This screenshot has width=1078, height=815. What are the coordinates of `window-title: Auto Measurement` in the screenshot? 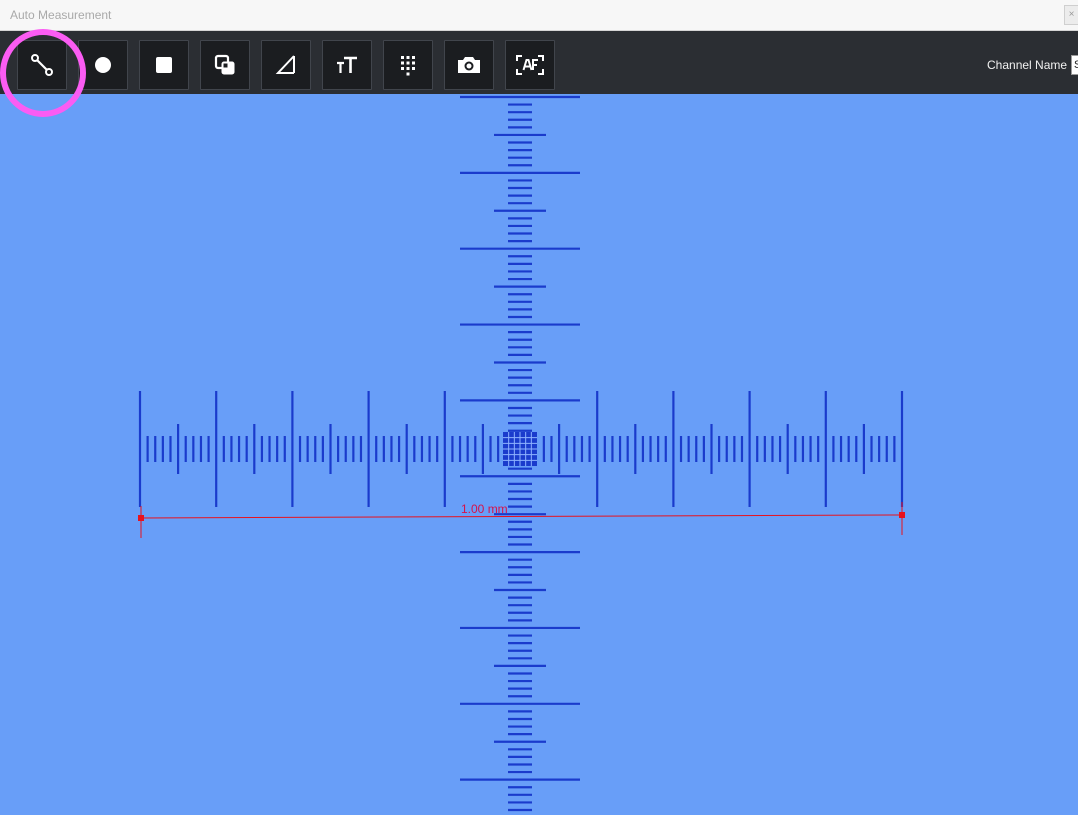 It's located at (61, 15).